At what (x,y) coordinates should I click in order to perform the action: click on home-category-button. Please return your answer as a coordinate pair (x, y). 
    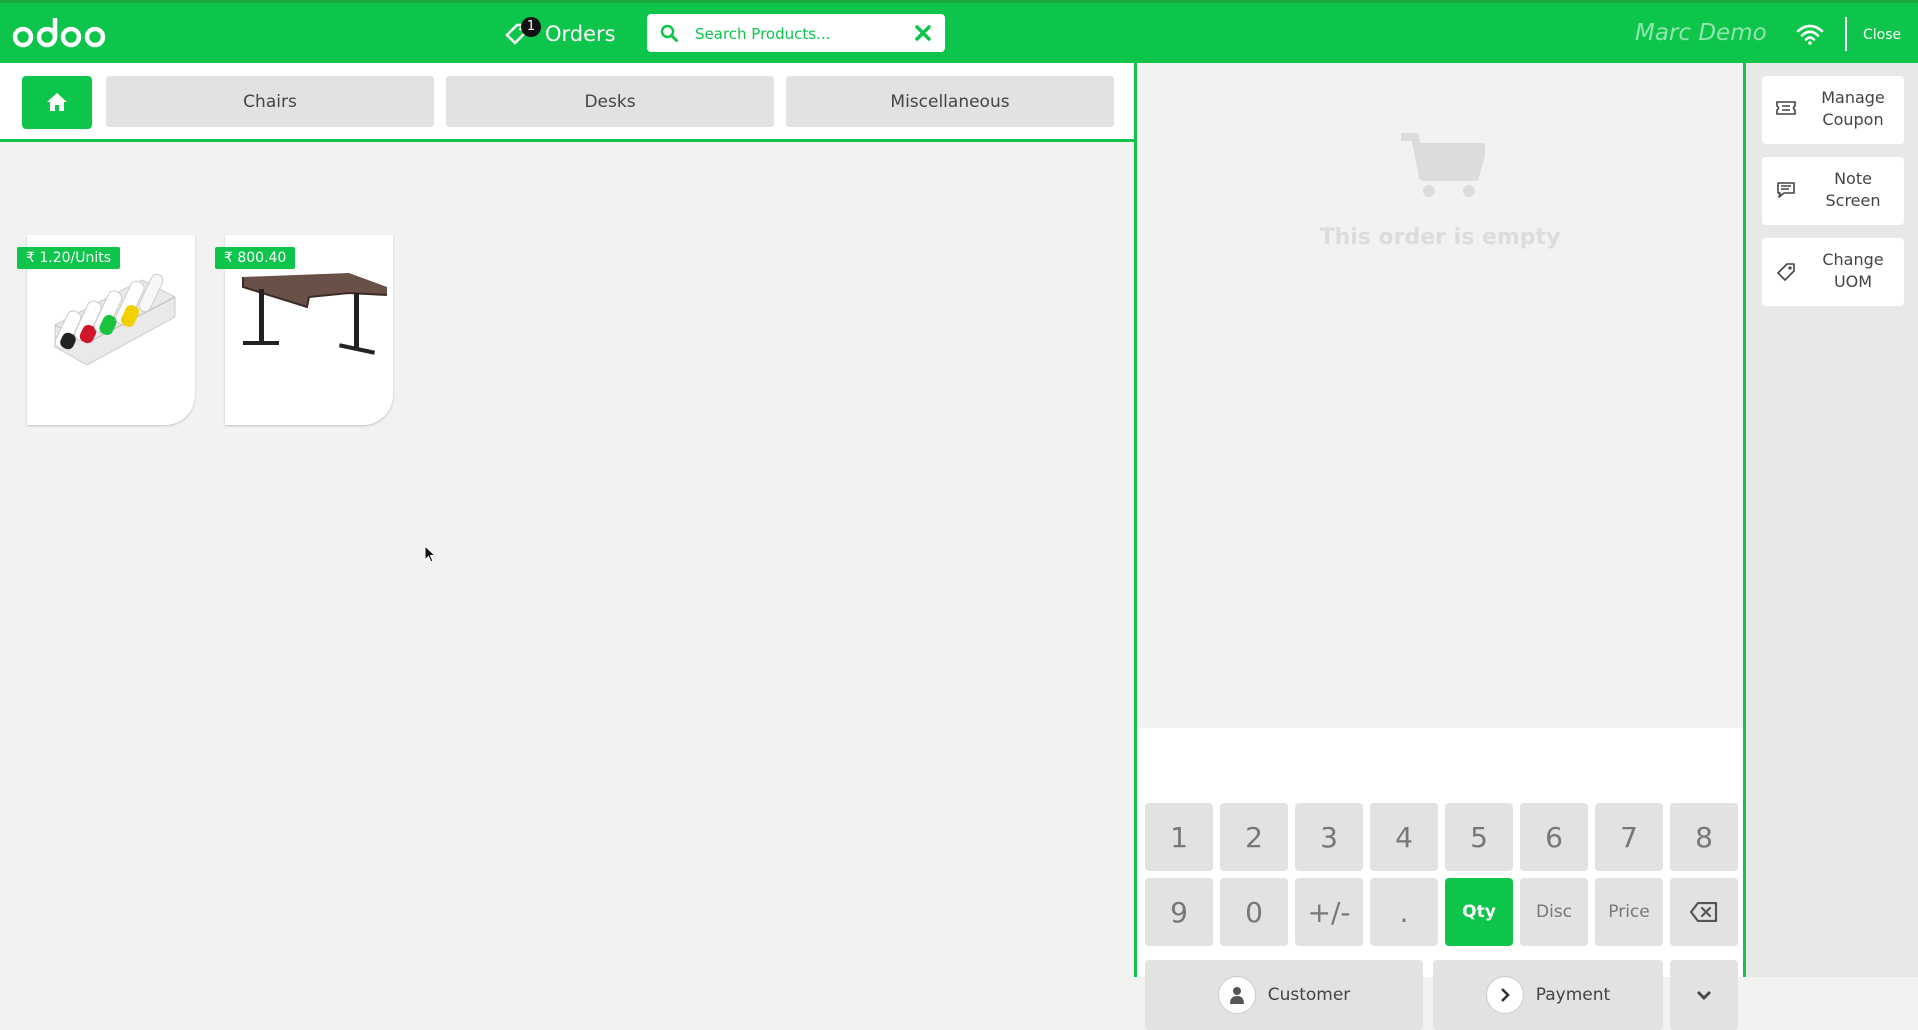
    Looking at the image, I should click on (57, 102).